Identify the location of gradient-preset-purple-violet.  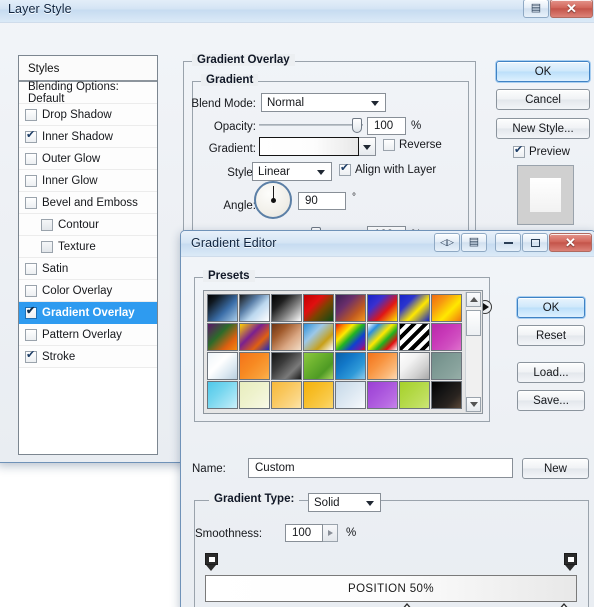
(382, 395).